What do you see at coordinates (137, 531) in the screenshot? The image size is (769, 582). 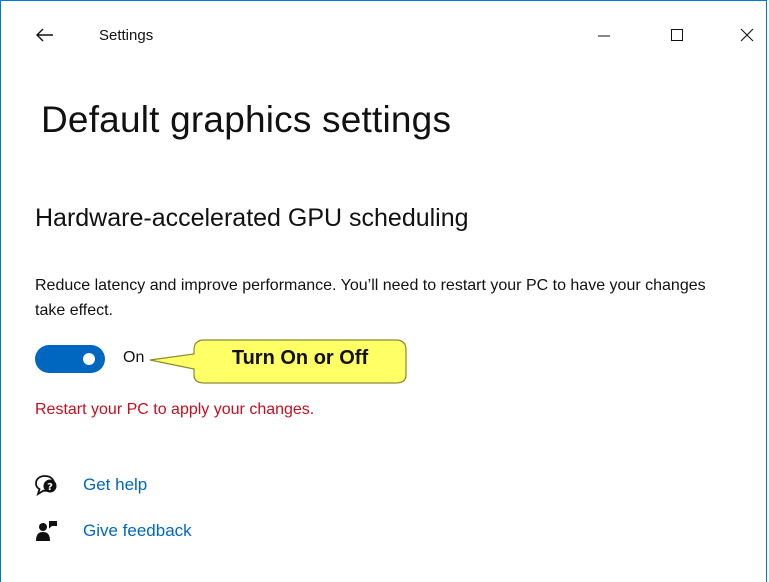 I see `give-feedback-label: Give feedback` at bounding box center [137, 531].